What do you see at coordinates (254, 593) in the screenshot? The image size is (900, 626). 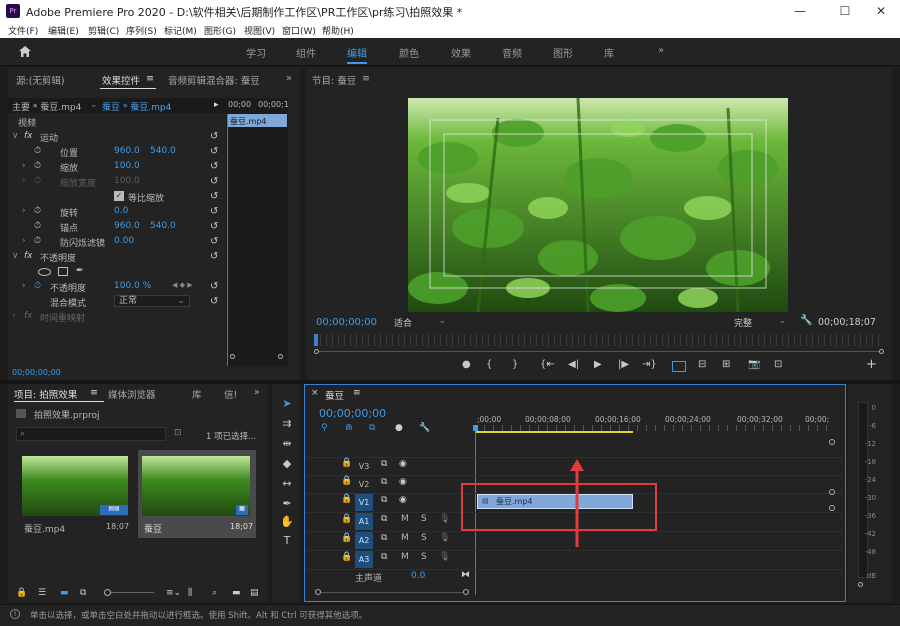 I see `new-item-icon: ▤` at bounding box center [254, 593].